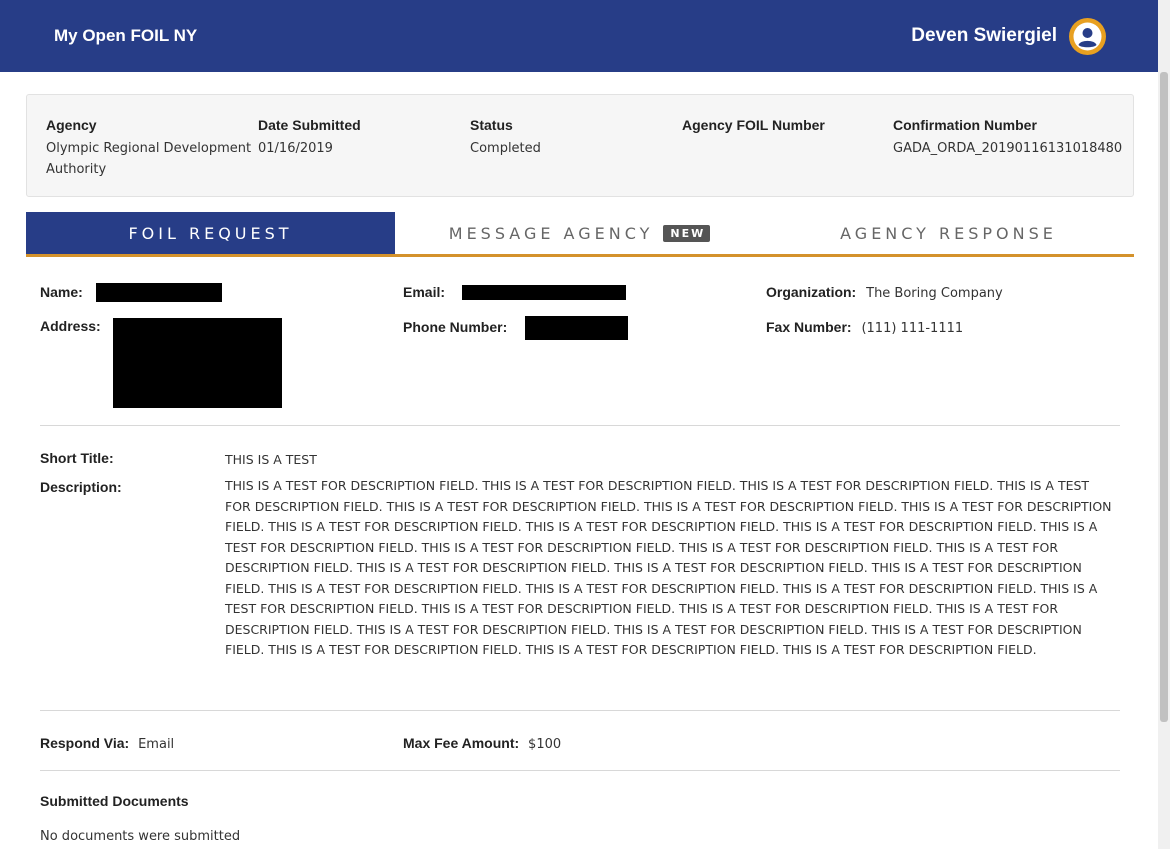  Describe the element at coordinates (1164, 397) in the screenshot. I see `scrollbar-thumb` at that location.